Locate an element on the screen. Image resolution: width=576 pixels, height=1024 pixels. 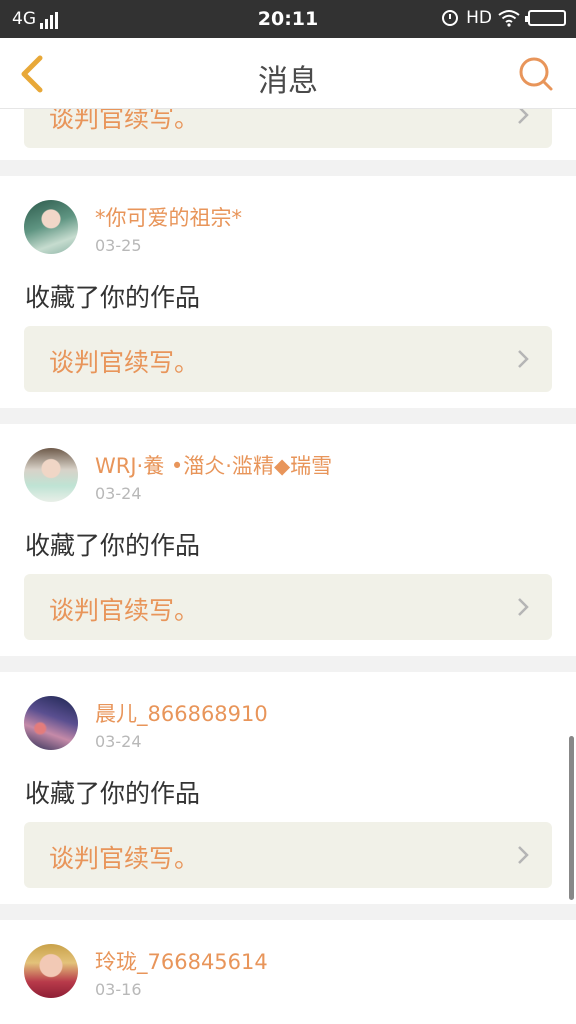
user-name: WRJ·養 •湽仌·滥精◆瑞雪 is located at coordinates (213, 465).